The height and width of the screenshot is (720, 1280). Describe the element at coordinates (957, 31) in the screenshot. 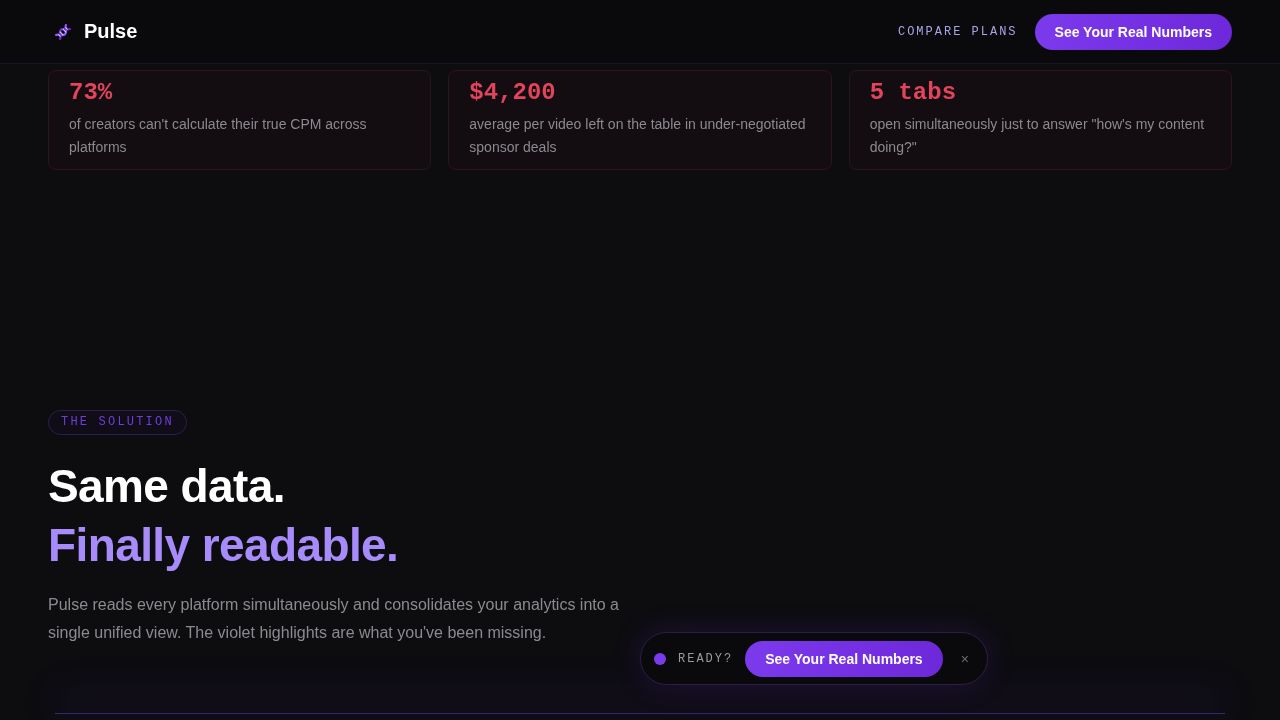

I see `compare-plans-link: COMPARE PLANS` at that location.